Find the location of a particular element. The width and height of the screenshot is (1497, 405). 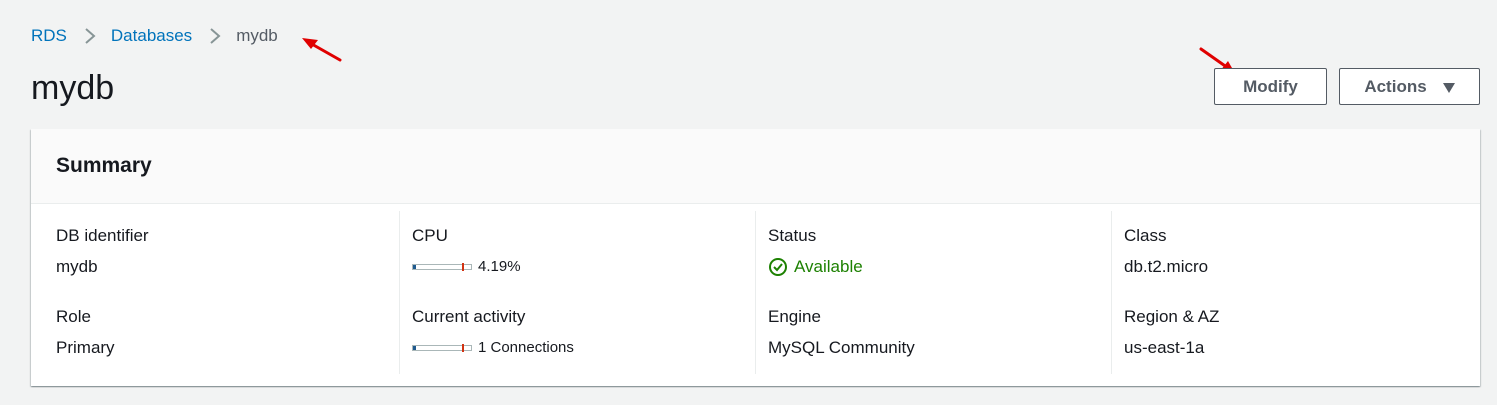

role-label: Role is located at coordinates (73, 316).